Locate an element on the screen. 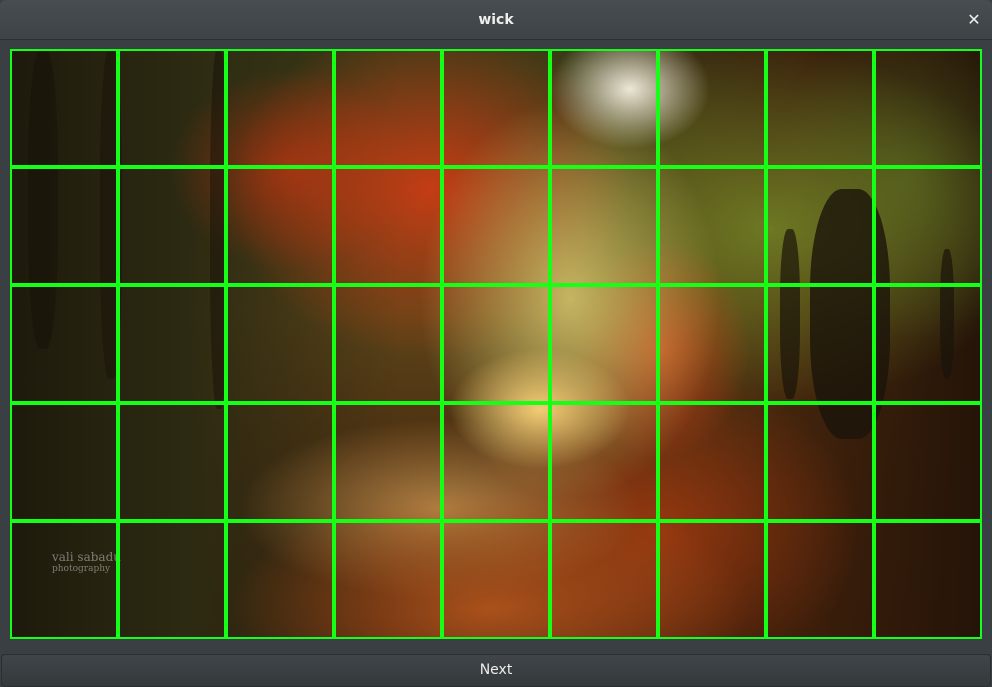 The height and width of the screenshot is (687, 992). title-bar: wick ✕ is located at coordinates (496, 20).